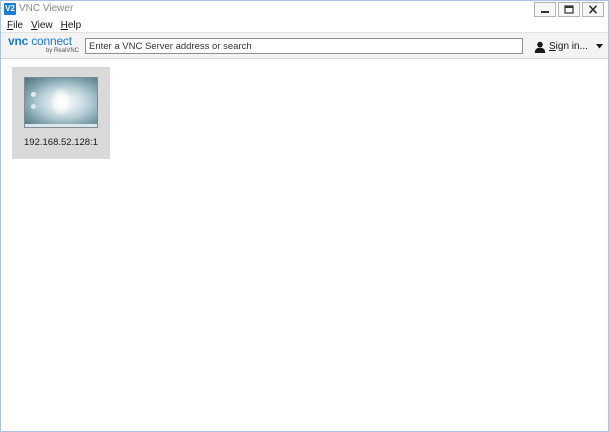  Describe the element at coordinates (304, 9) in the screenshot. I see `title-bar: V2 VNC Viewer` at that location.